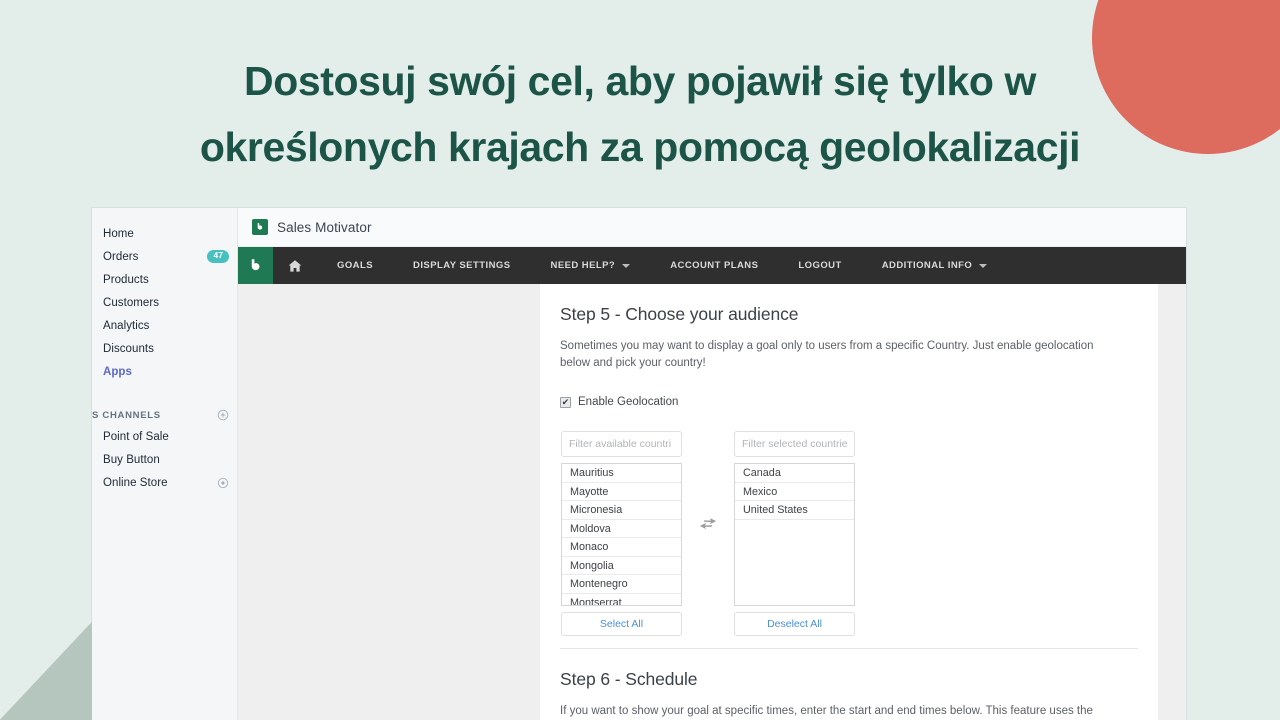 The height and width of the screenshot is (720, 1280). Describe the element at coordinates (621, 624) in the screenshot. I see `select-all-button: Select All` at that location.